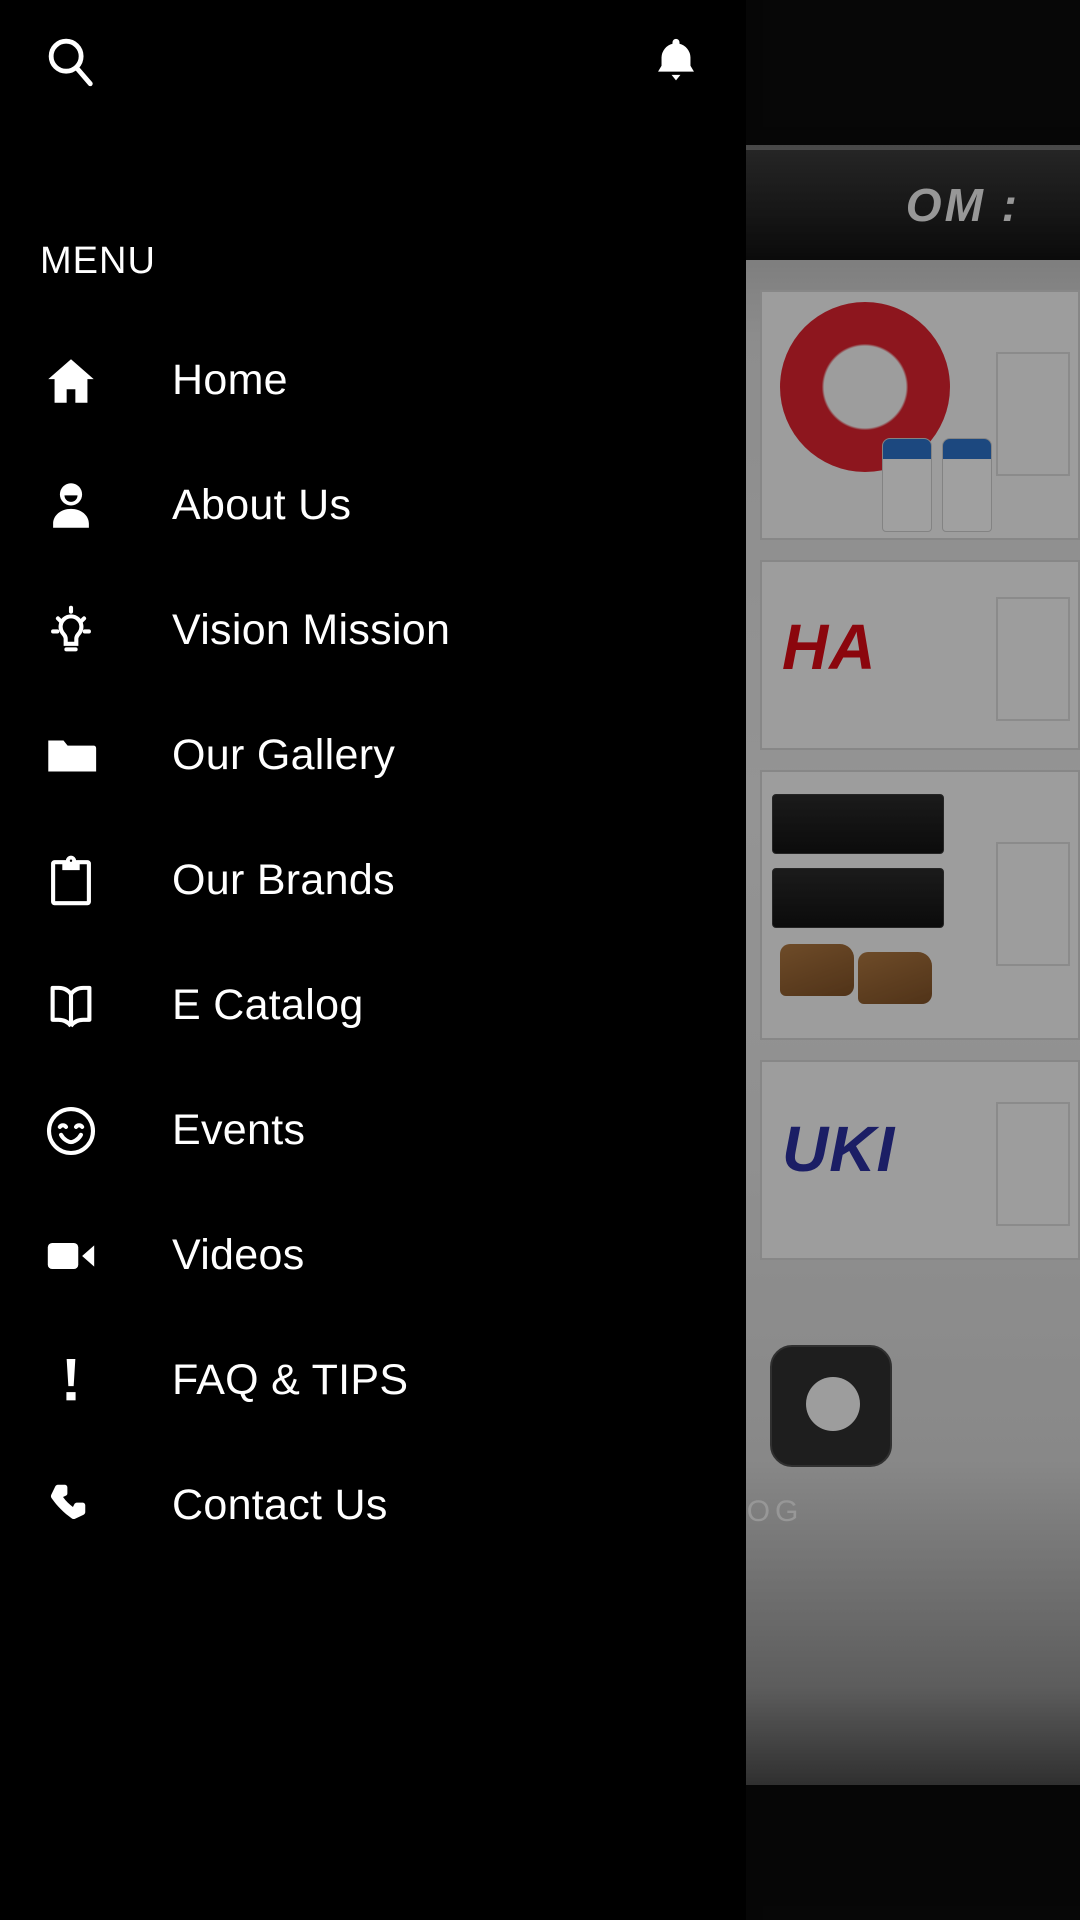 This screenshot has width=1080, height=1920. What do you see at coordinates (373, 1130) in the screenshot?
I see `menu-item-events: Events` at bounding box center [373, 1130].